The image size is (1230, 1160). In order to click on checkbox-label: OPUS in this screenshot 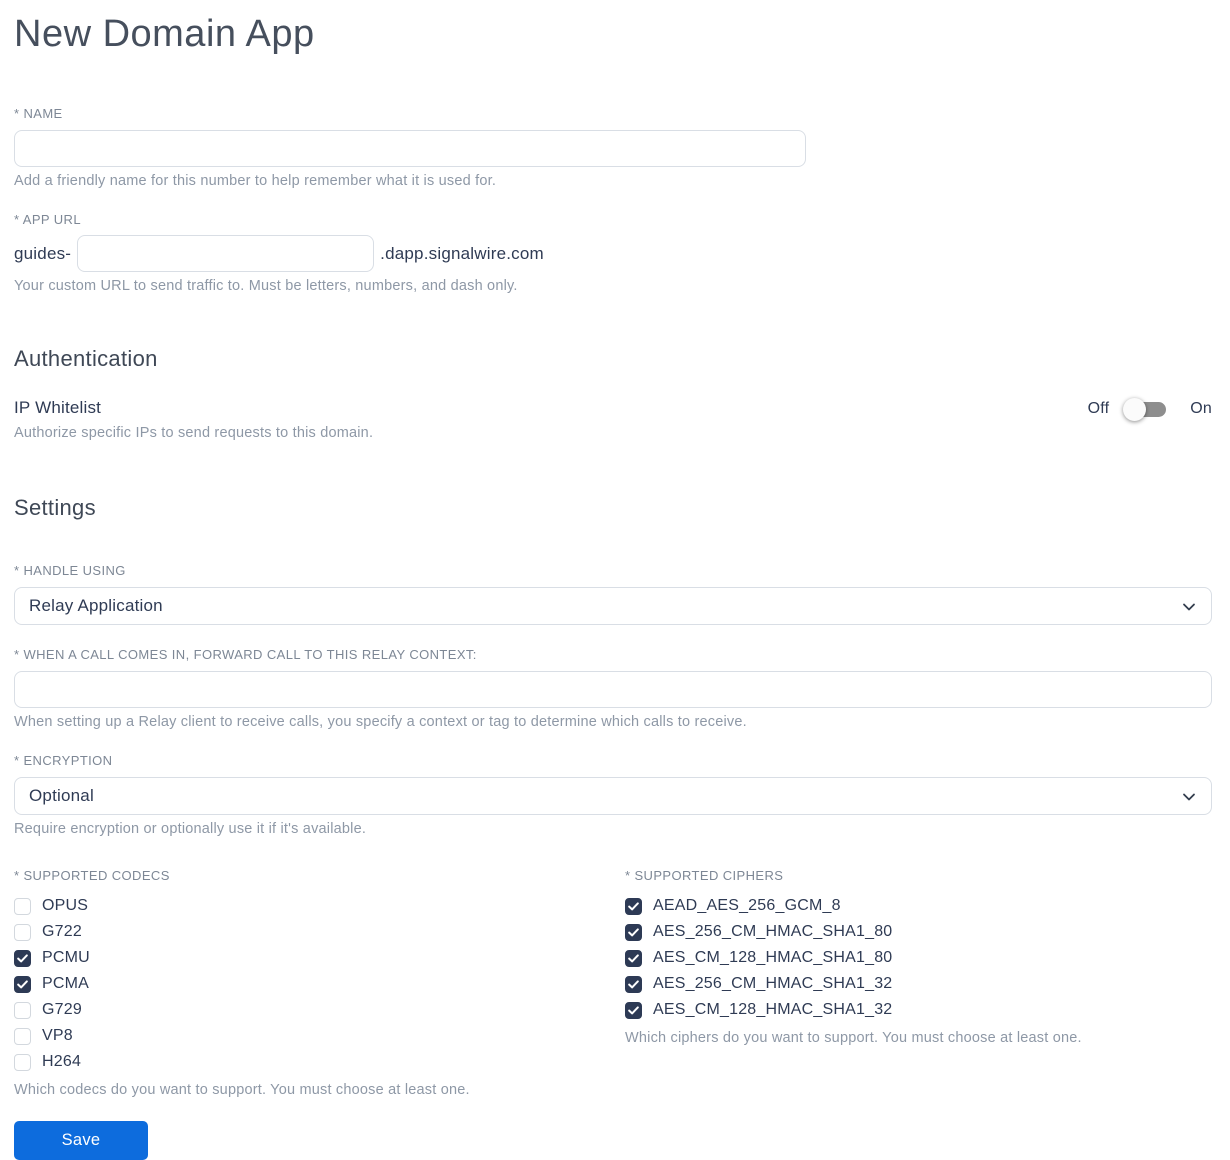, I will do `click(65, 905)`.